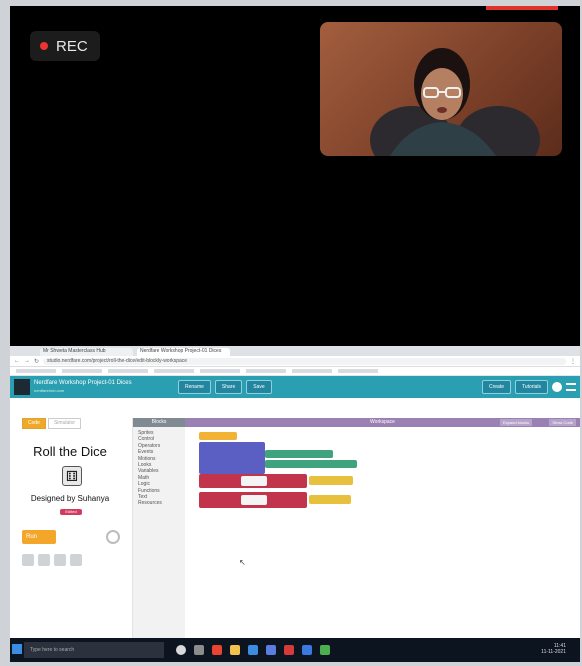  What do you see at coordinates (159, 422) in the screenshot?
I see `categories-header: Blocks` at bounding box center [159, 422].